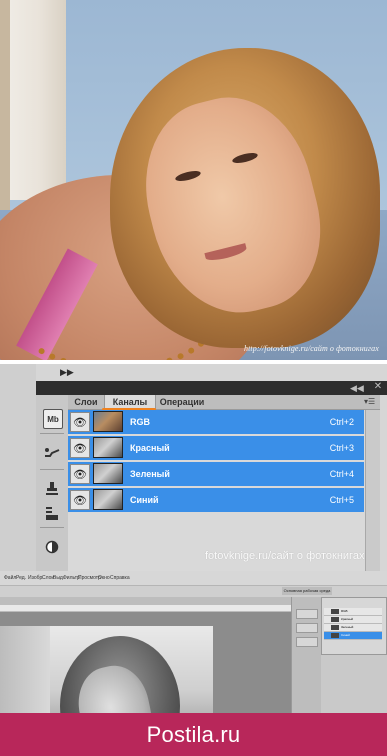 The width and height of the screenshot is (387, 756). Describe the element at coordinates (52, 513) in the screenshot. I see `tool-presets-icon` at that location.